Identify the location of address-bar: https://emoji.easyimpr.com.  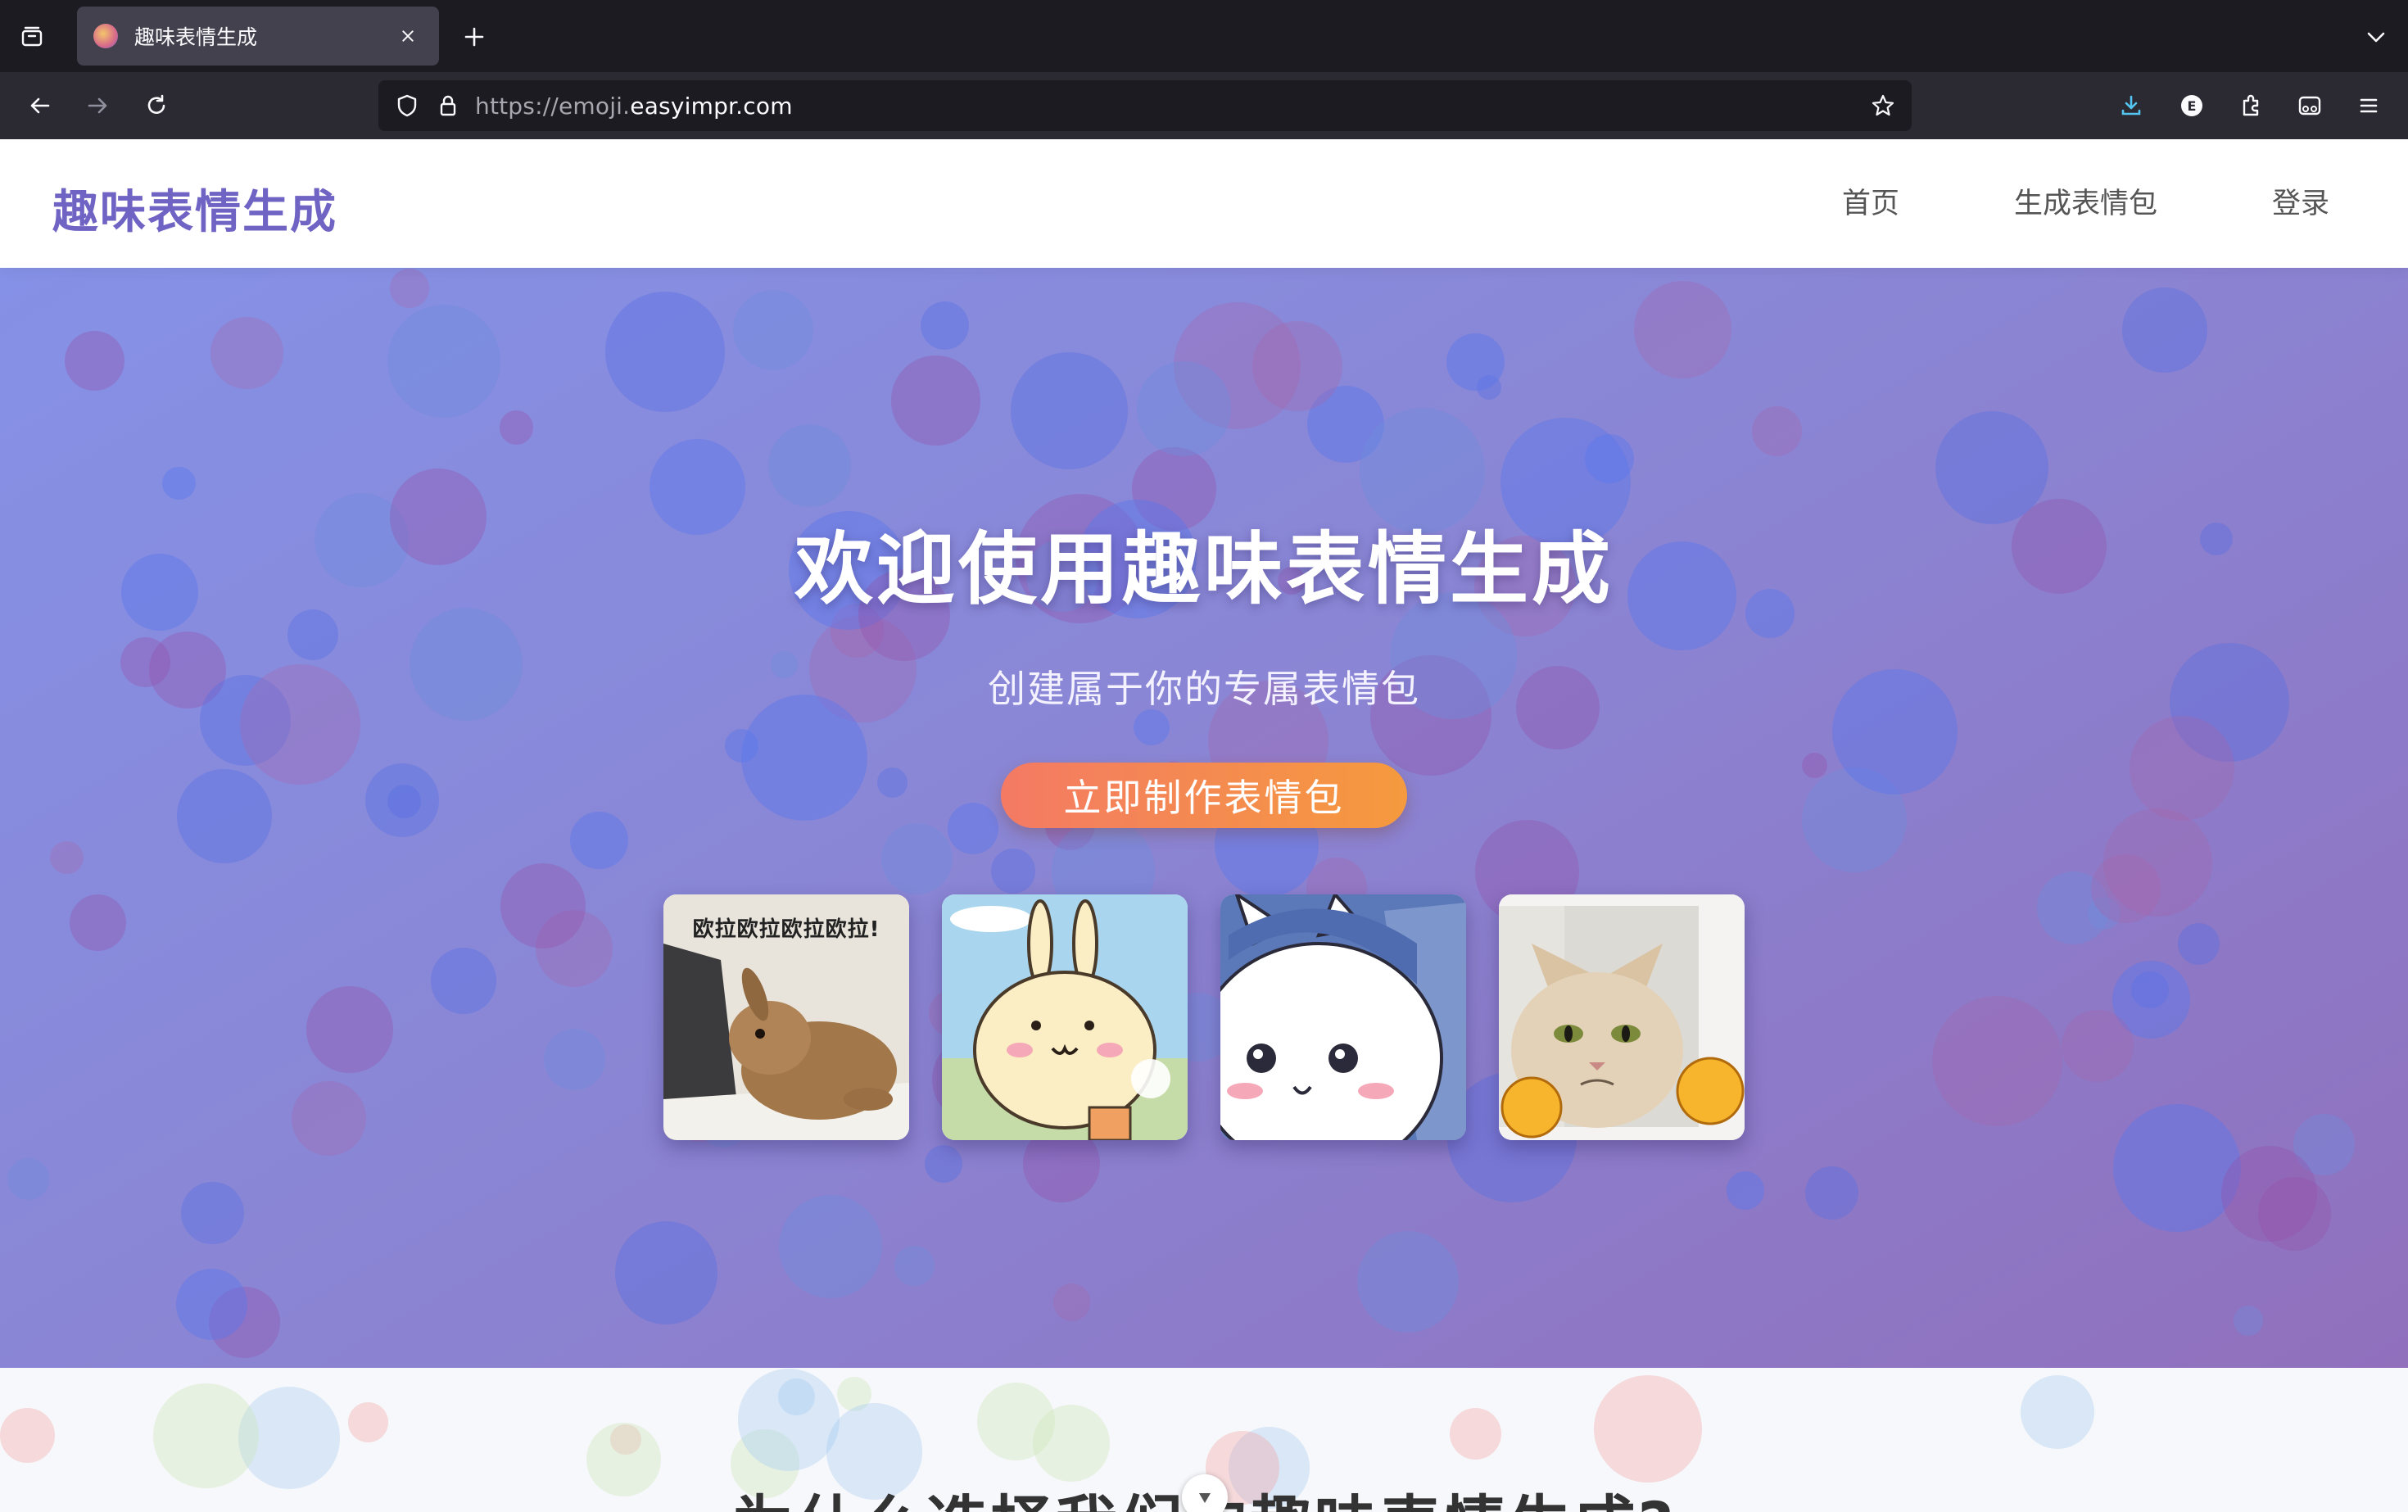
(1145, 105).